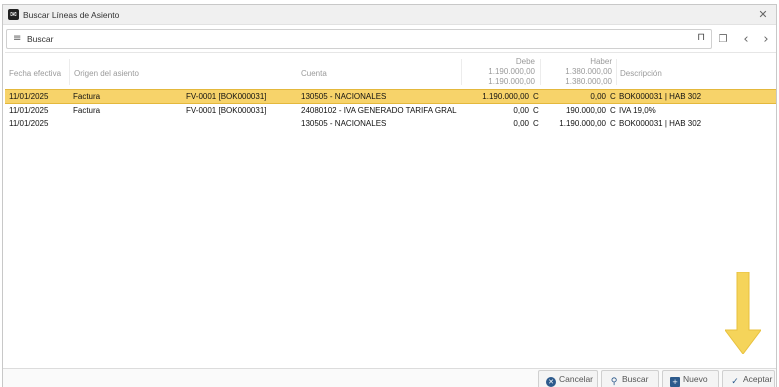 The width and height of the screenshot is (779, 387). Describe the element at coordinates (576, 62) in the screenshot. I see `header-haber: Haber` at that location.